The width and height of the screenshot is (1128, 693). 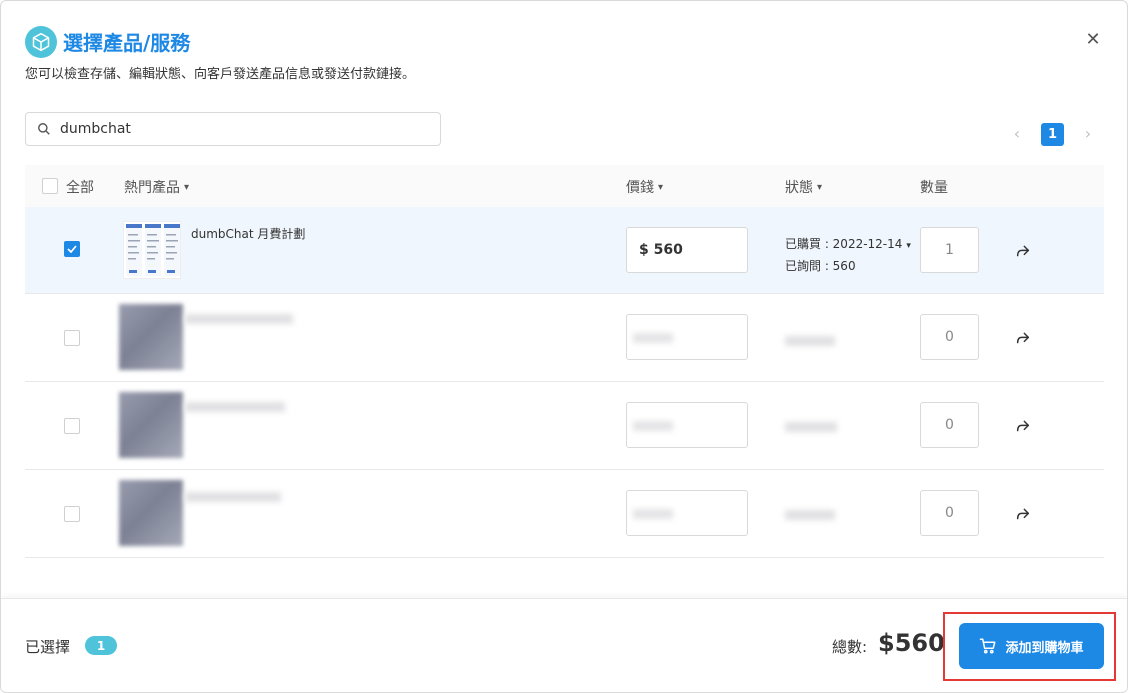 I want to click on cart-icon, so click(x=988, y=646).